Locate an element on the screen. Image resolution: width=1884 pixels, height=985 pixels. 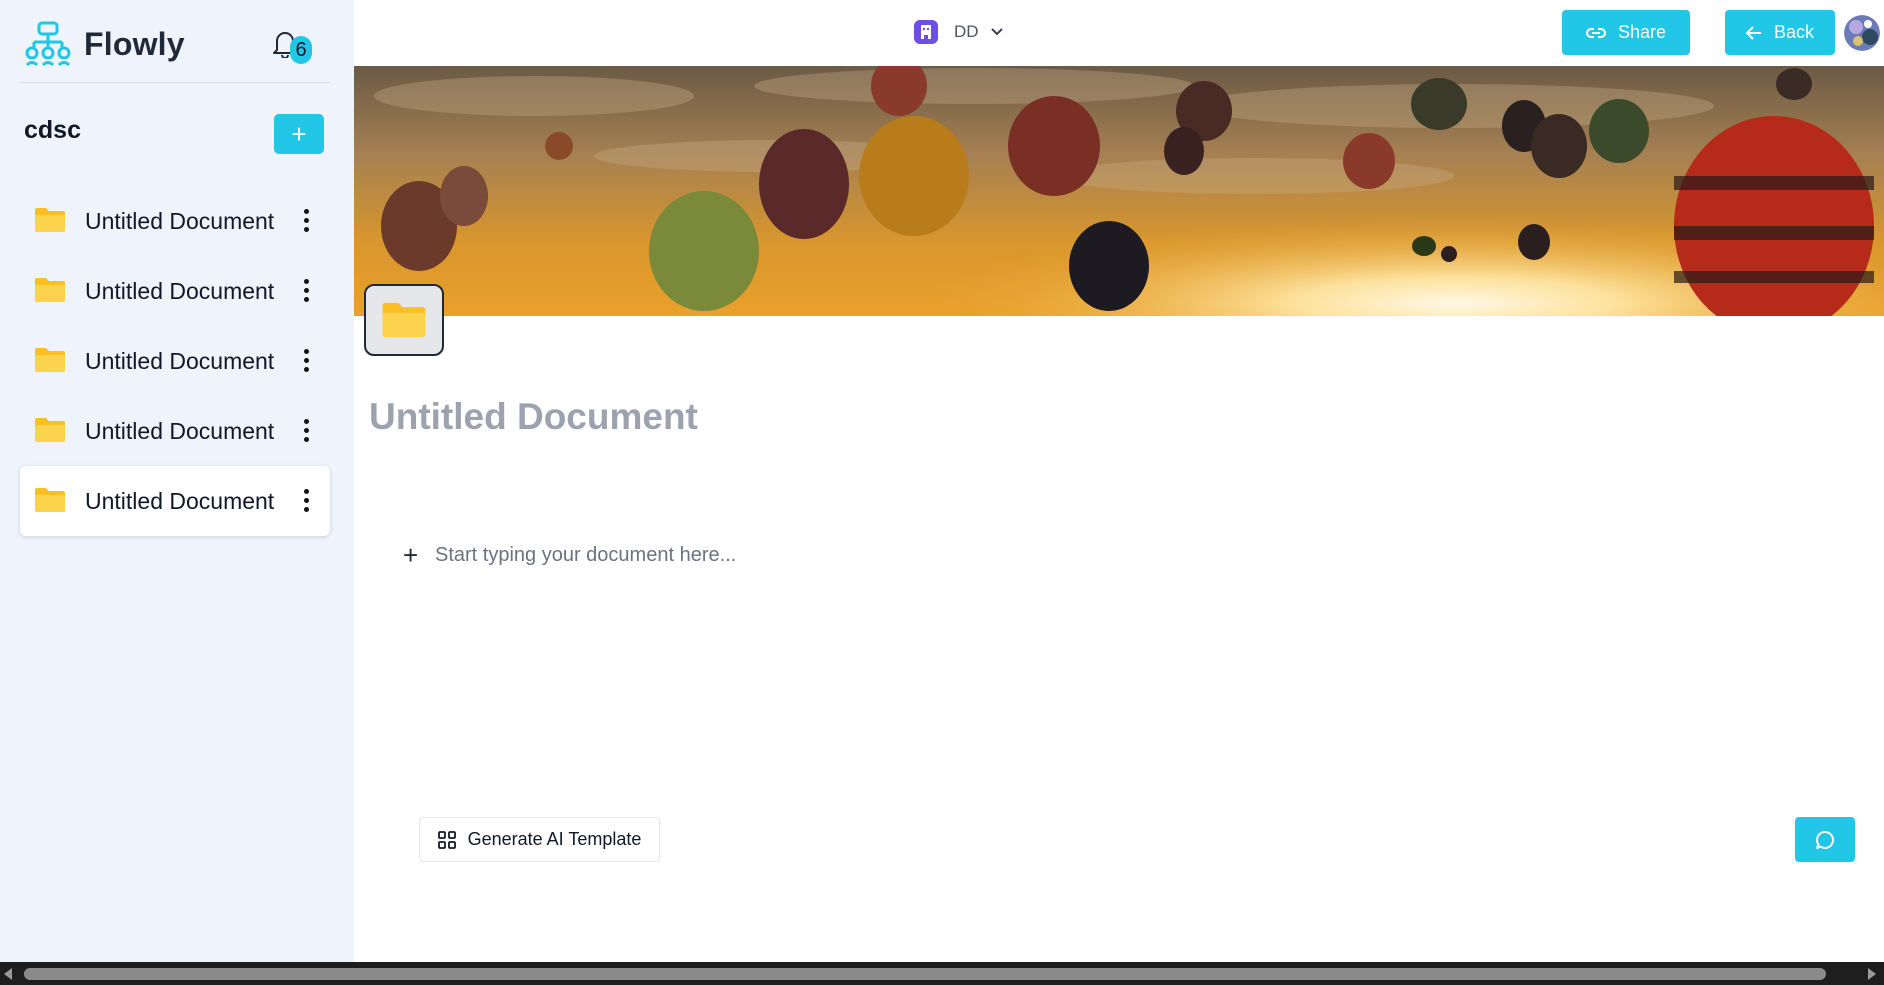
workspace-switcher: DD is located at coordinates (958, 32).